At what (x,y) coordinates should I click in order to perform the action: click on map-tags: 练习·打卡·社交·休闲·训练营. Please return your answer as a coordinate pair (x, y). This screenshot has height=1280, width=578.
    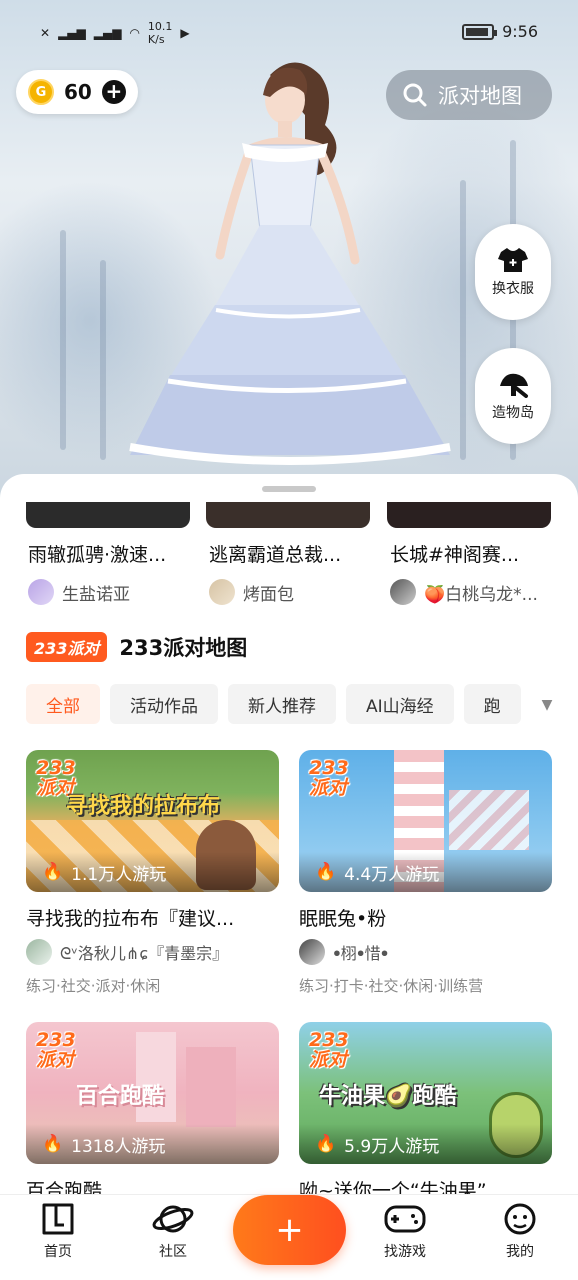
    Looking at the image, I should click on (391, 986).